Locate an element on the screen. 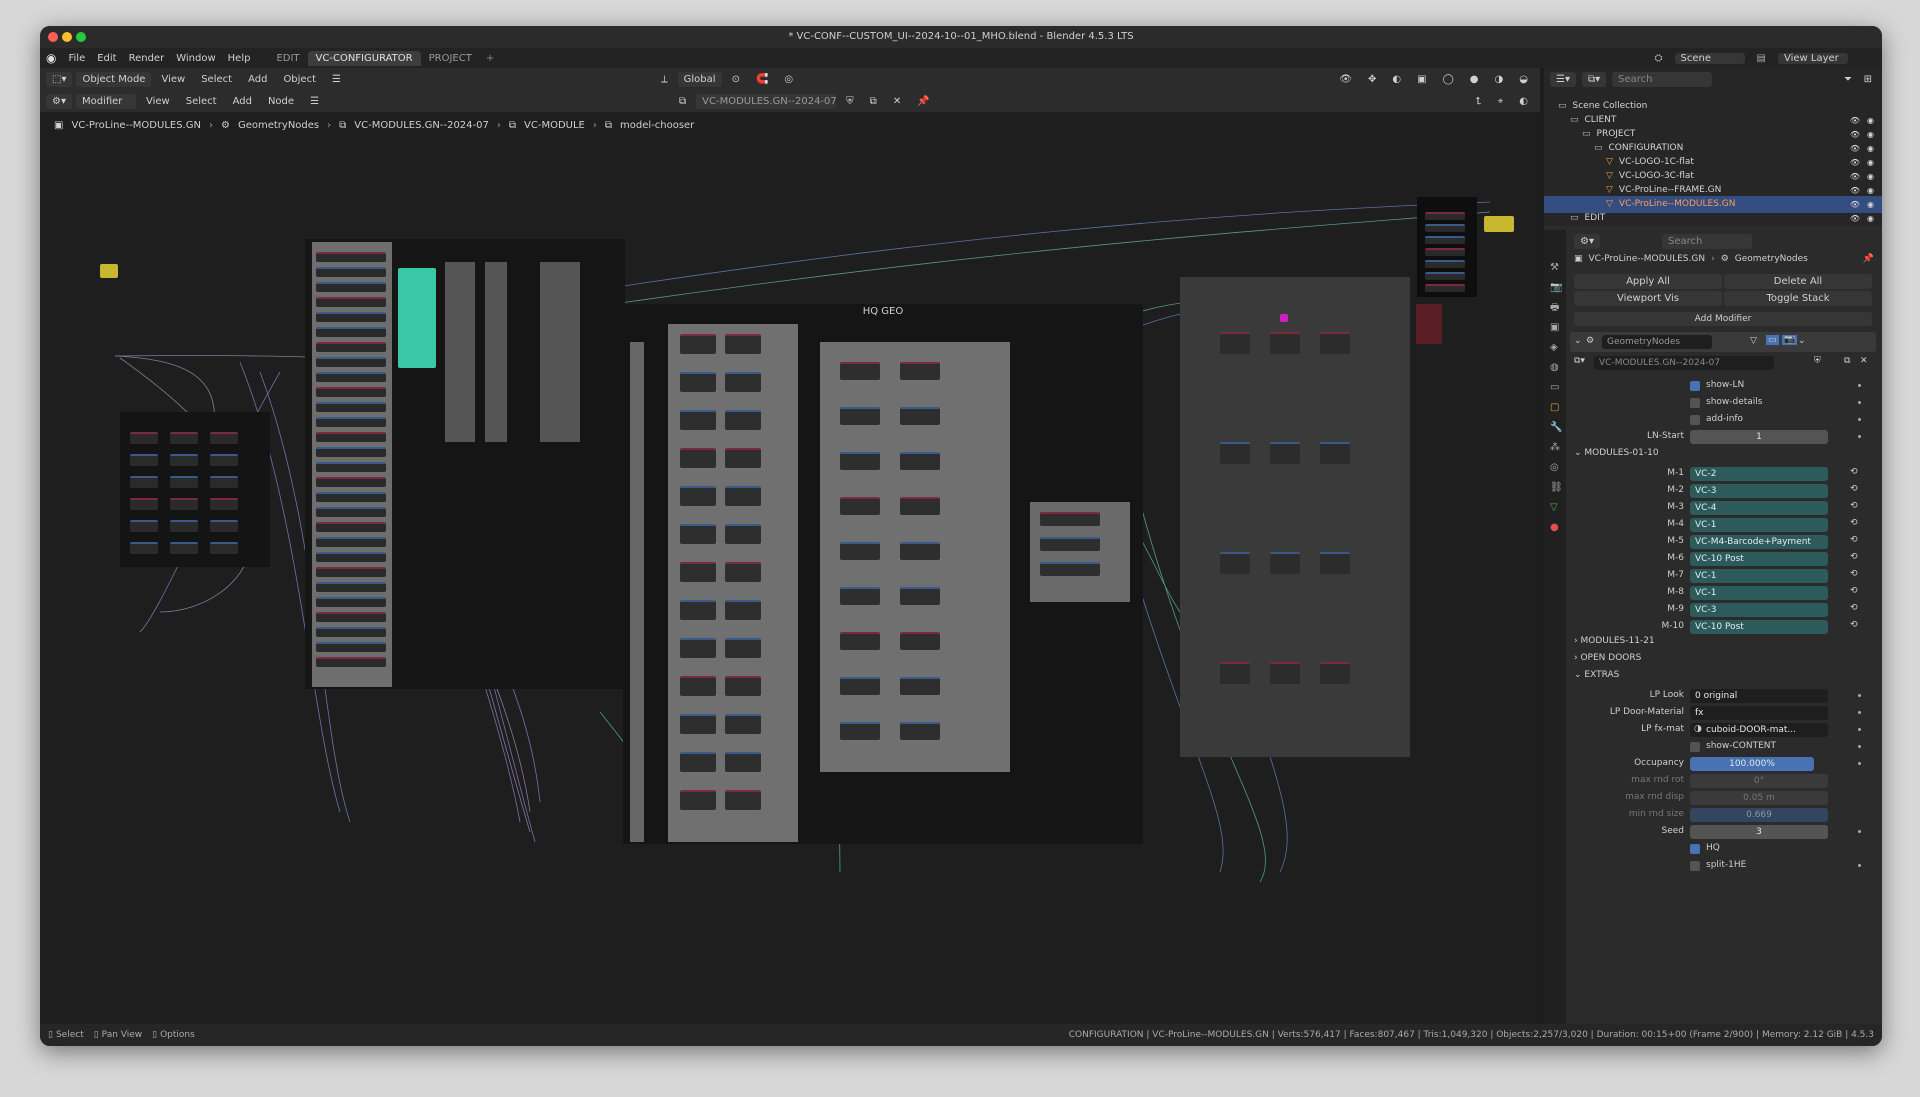  add-info-checkbox is located at coordinates (1695, 420).